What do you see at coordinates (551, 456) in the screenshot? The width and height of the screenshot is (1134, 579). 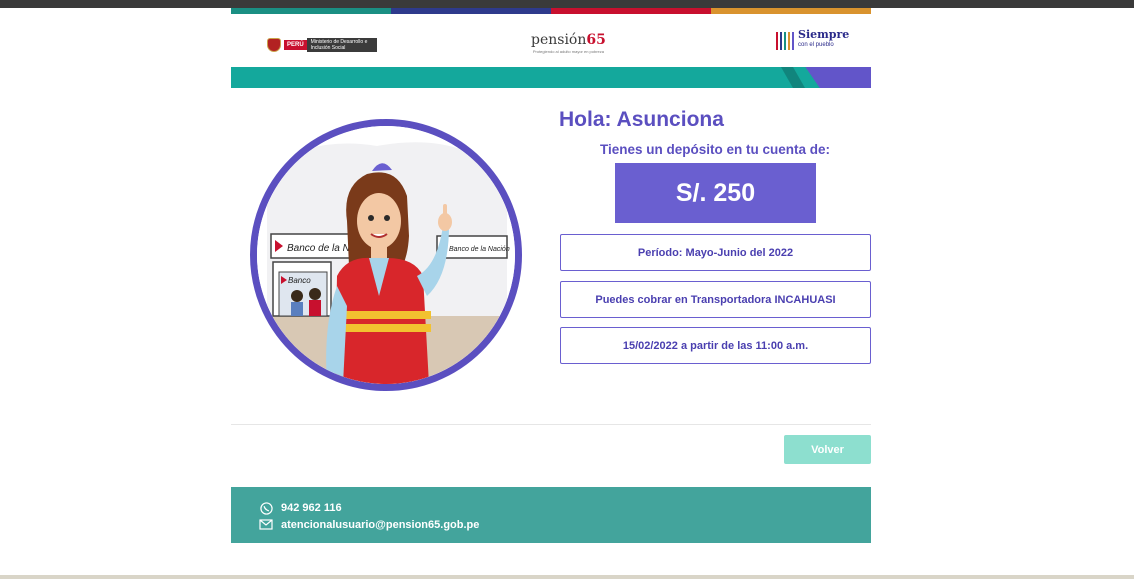 I see `actions-row: Volver` at bounding box center [551, 456].